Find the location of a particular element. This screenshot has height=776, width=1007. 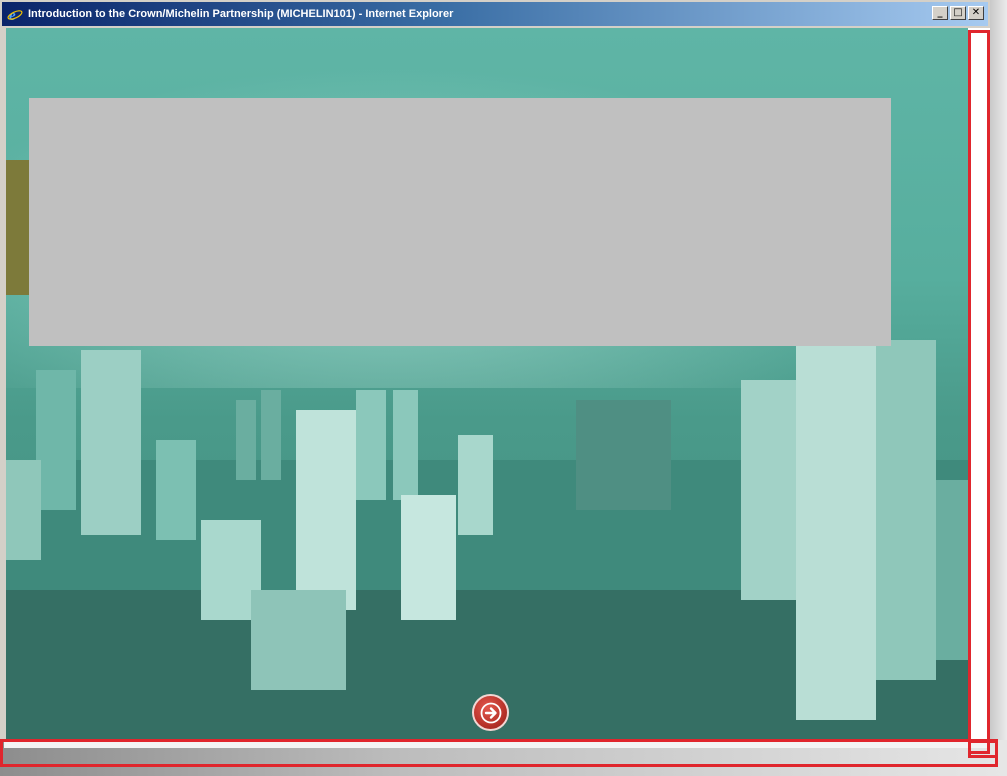

maximize-button: □ is located at coordinates (958, 13).